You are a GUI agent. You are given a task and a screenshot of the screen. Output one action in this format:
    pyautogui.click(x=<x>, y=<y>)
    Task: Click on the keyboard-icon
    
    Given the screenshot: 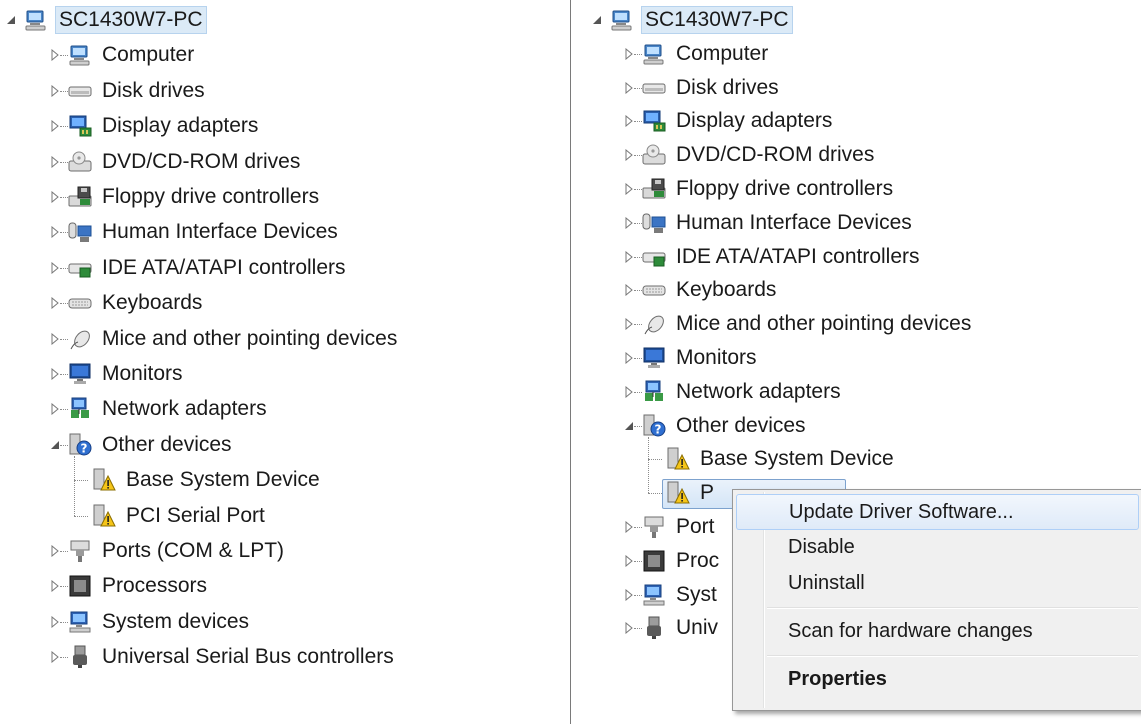 What is the action you would take?
    pyautogui.click(x=80, y=303)
    